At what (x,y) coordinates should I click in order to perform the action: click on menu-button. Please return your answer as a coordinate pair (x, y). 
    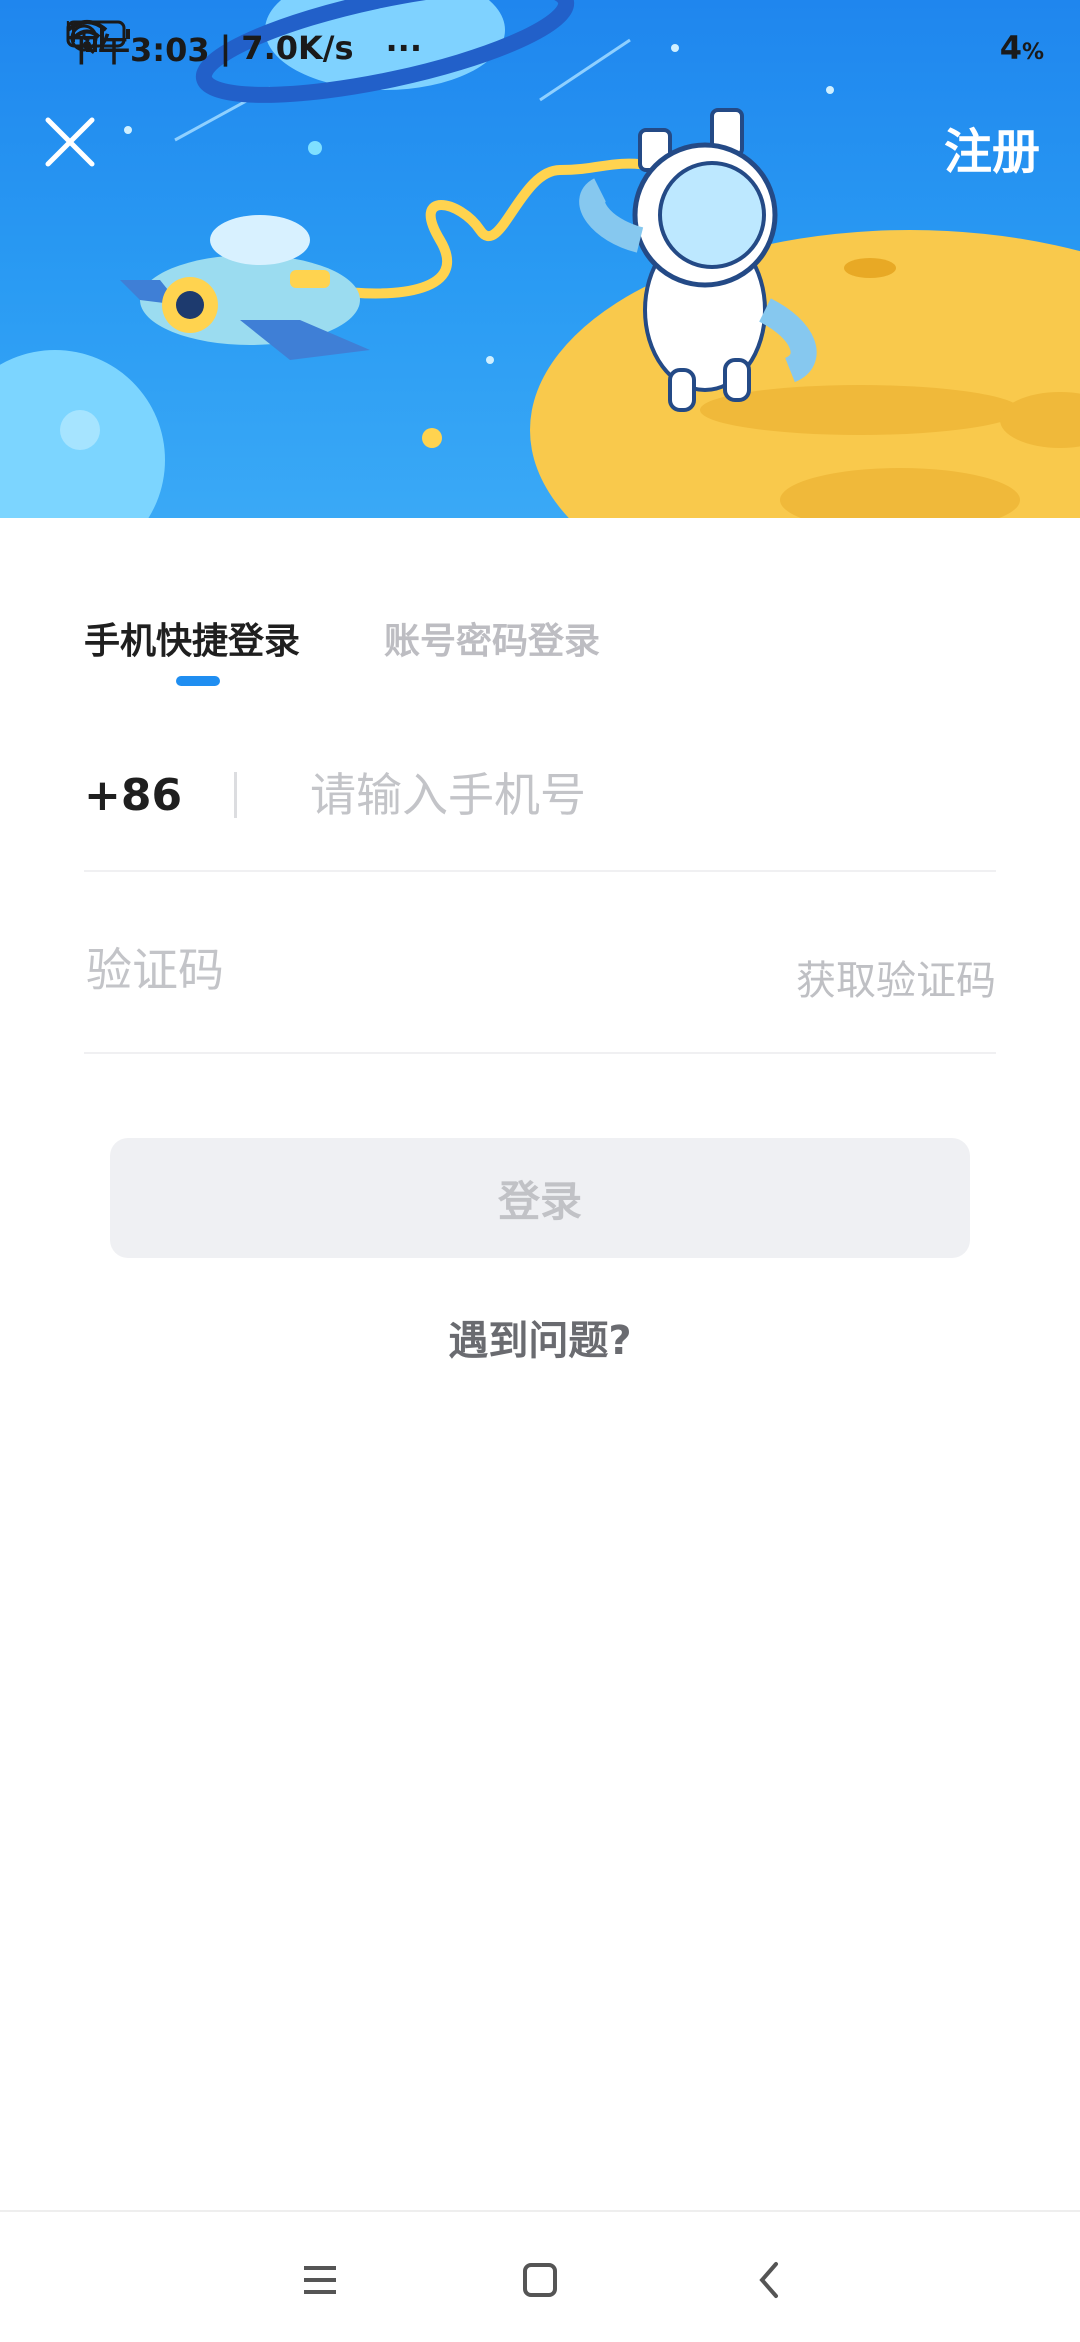
    Looking at the image, I should click on (320, 2280).